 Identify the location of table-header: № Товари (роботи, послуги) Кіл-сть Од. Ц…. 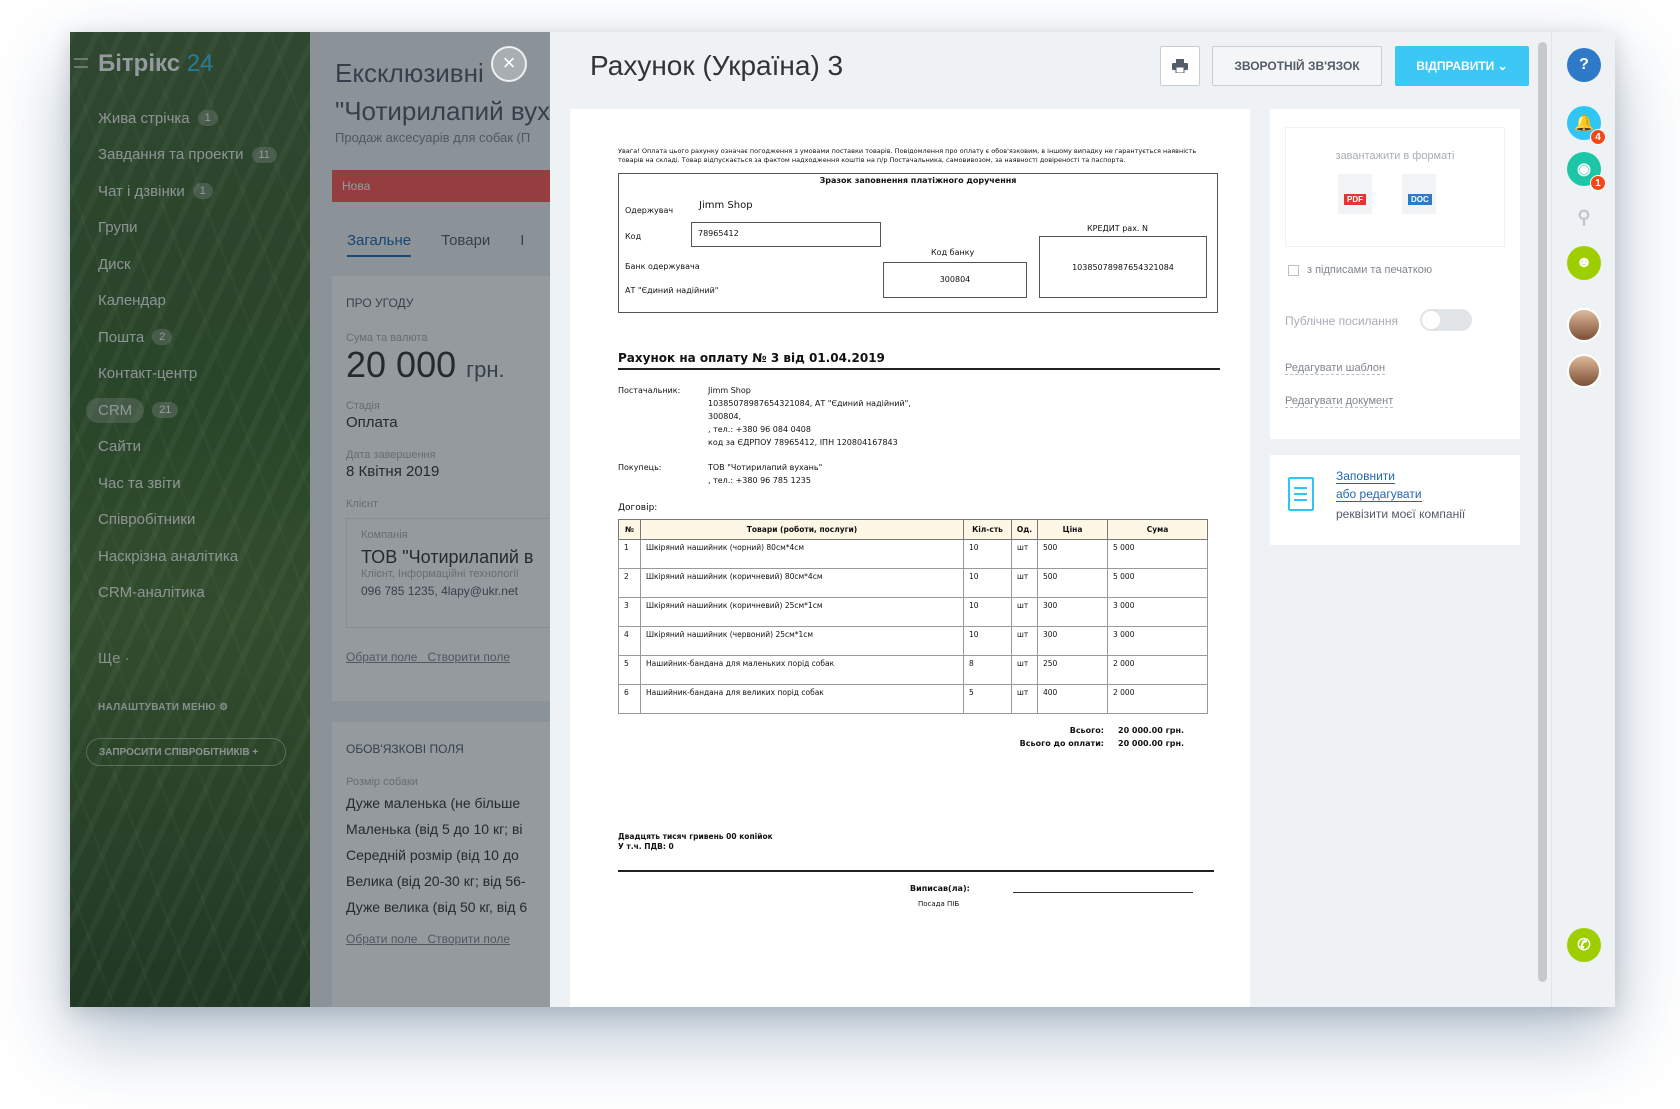
(913, 529).